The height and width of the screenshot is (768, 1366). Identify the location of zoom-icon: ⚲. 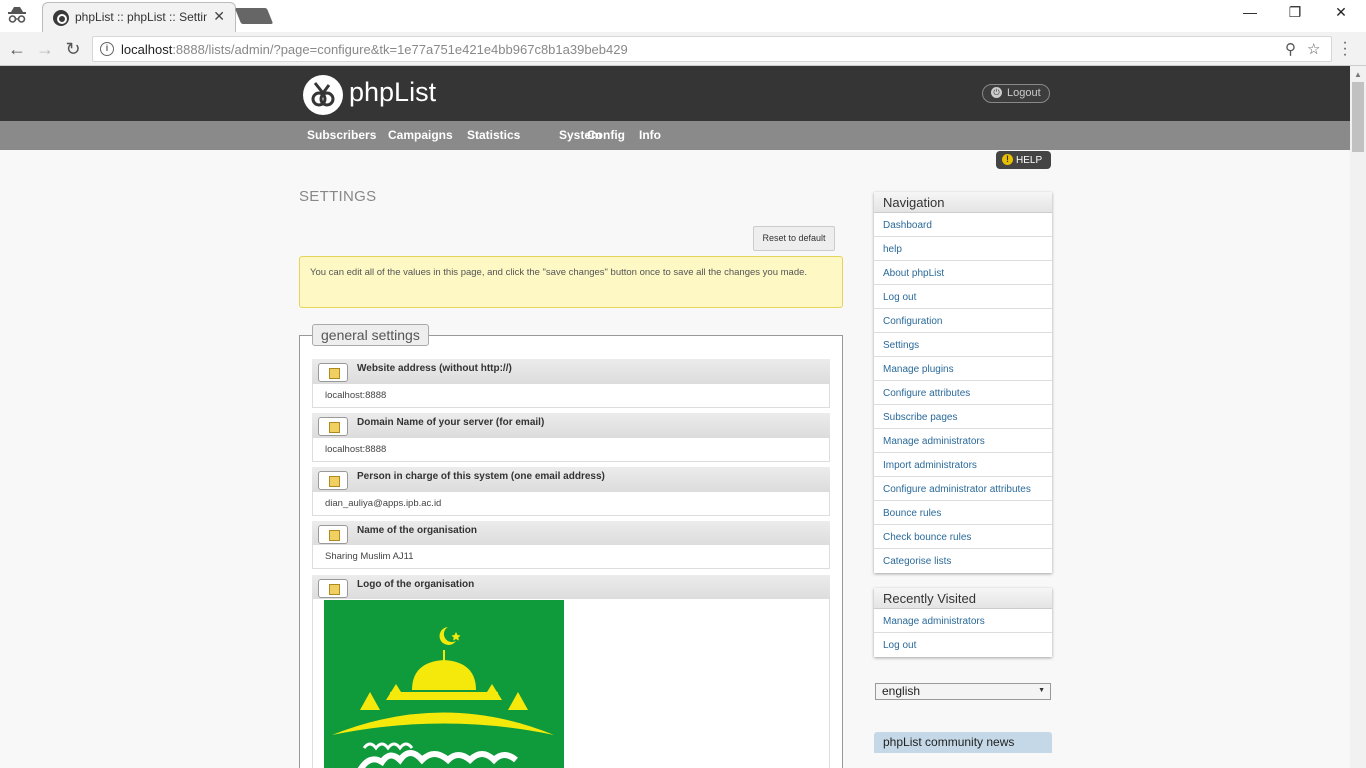
(1290, 49).